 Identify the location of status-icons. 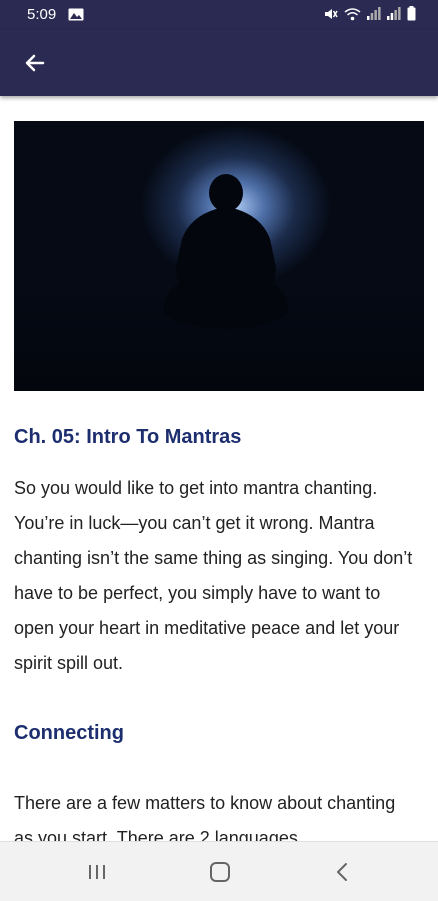
(370, 16).